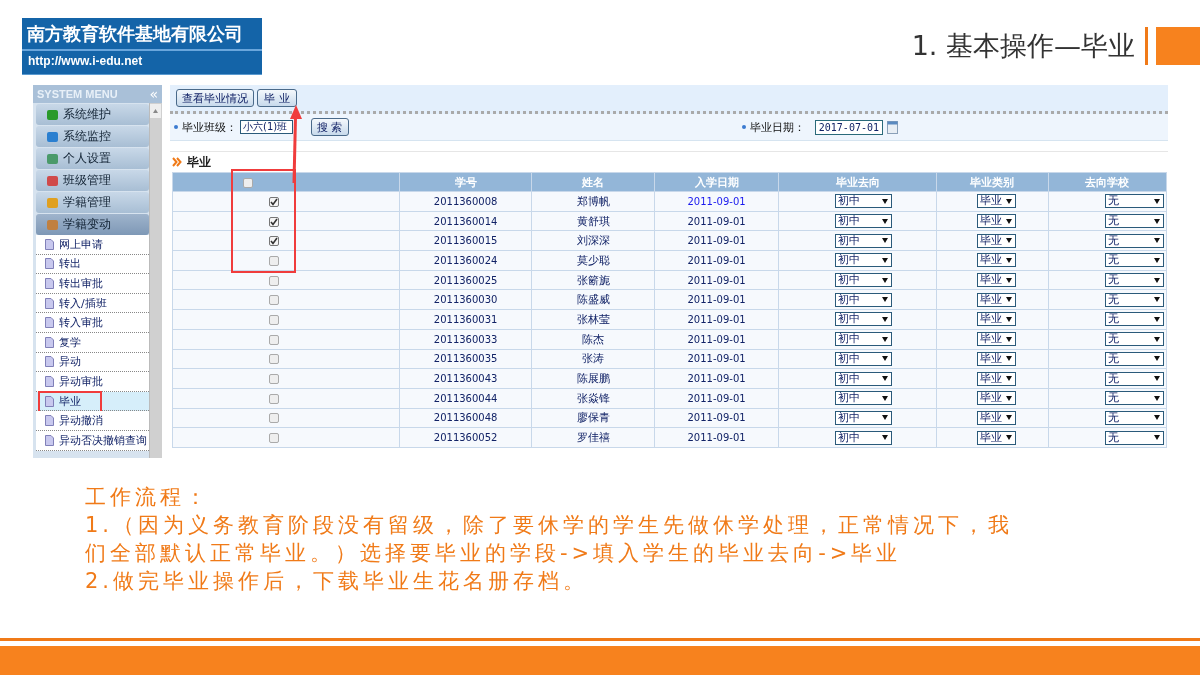  I want to click on menu-group: 个人设置, so click(92, 158).